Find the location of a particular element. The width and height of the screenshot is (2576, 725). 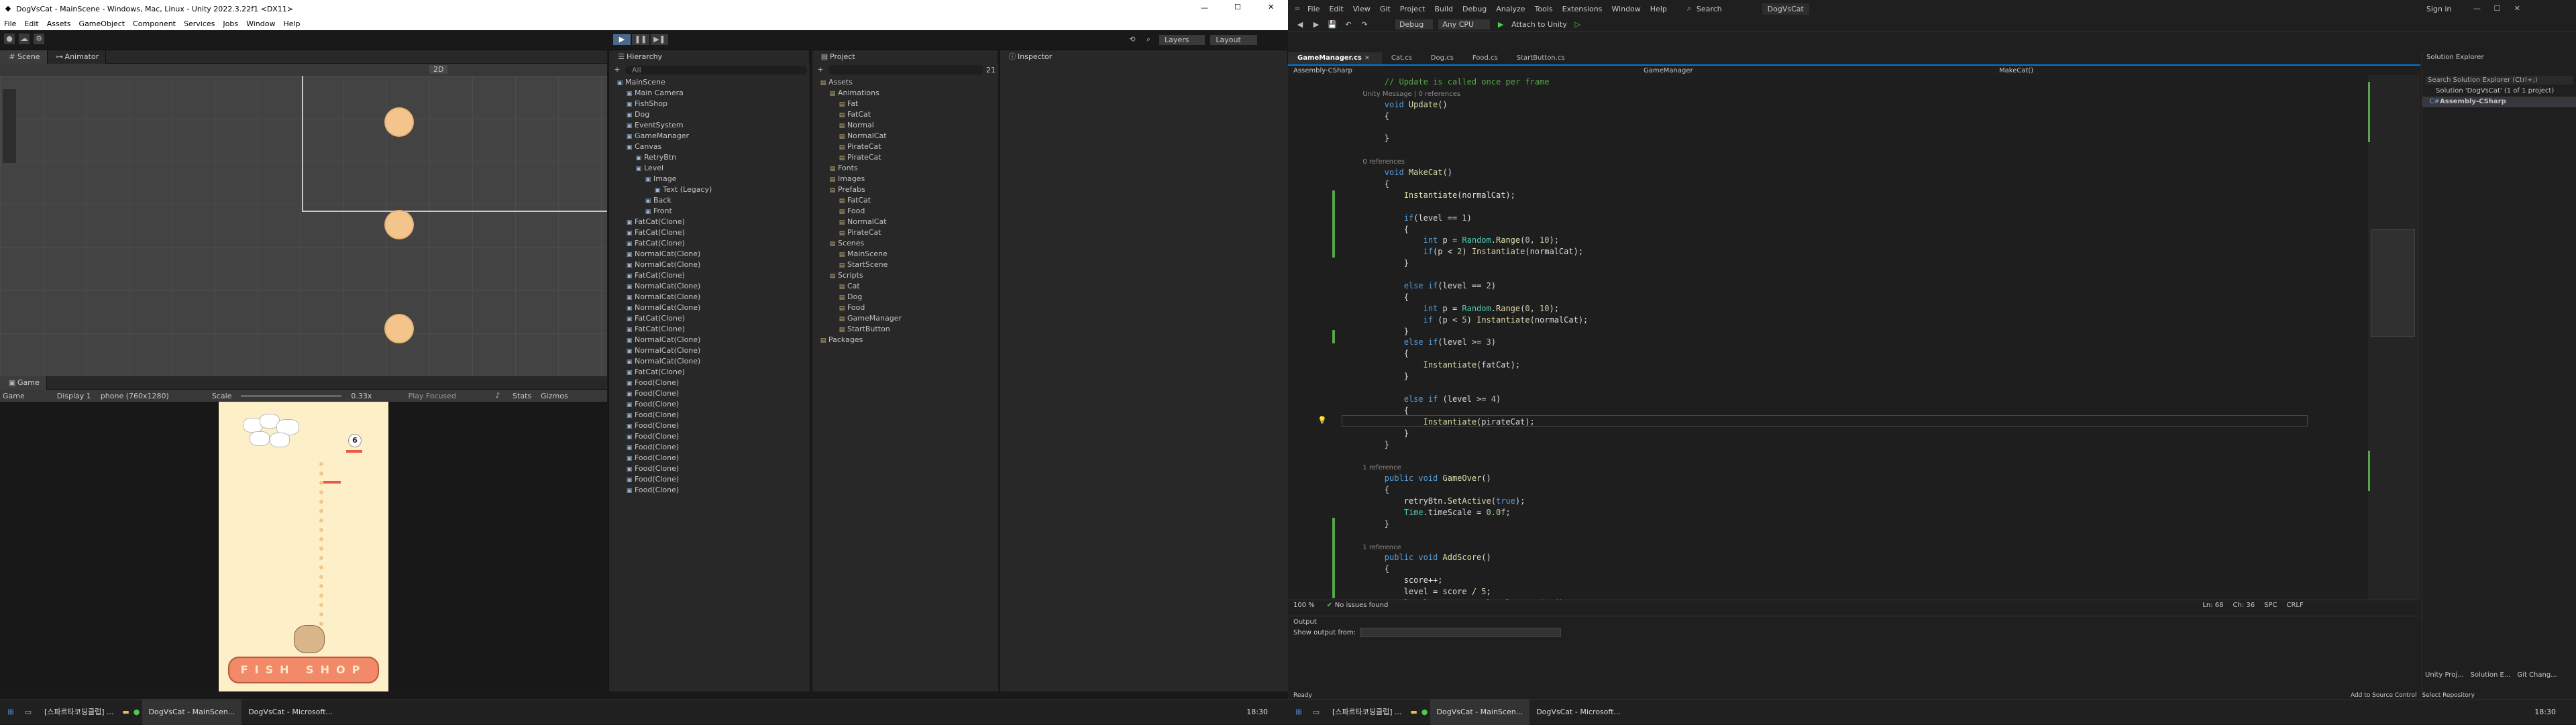

doc-tab: Food.cs is located at coordinates (1485, 58).